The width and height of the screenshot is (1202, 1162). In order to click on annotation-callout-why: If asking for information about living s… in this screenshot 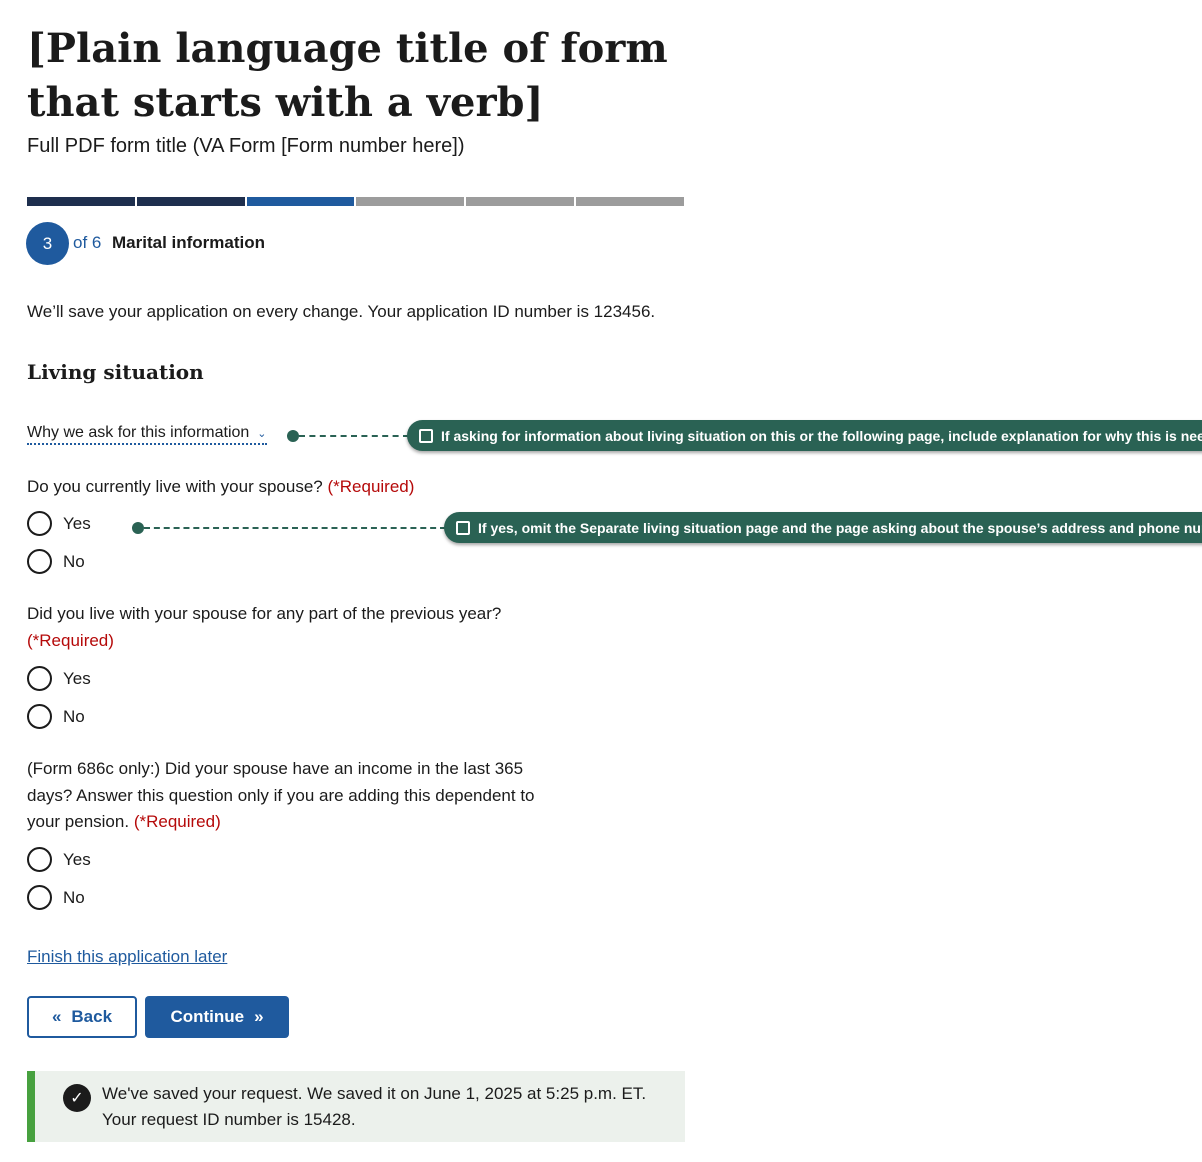, I will do `click(804, 435)`.